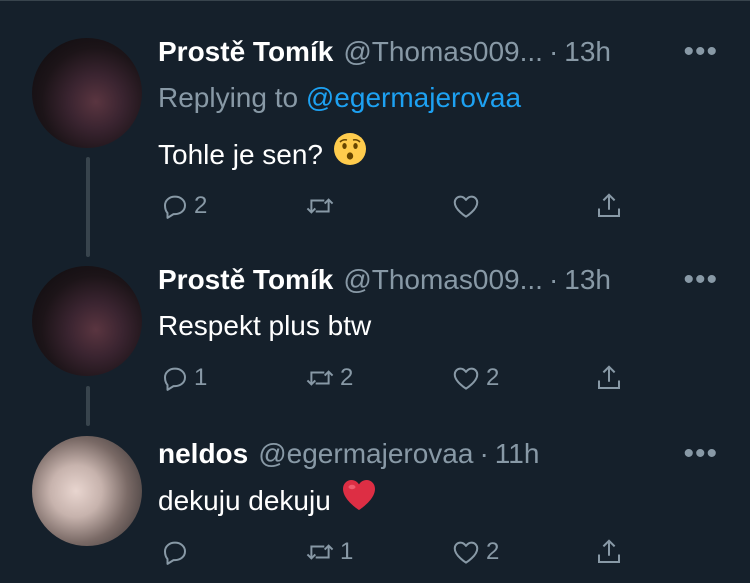 The image size is (750, 583). What do you see at coordinates (517, 454) in the screenshot?
I see `timestamp: 11h` at bounding box center [517, 454].